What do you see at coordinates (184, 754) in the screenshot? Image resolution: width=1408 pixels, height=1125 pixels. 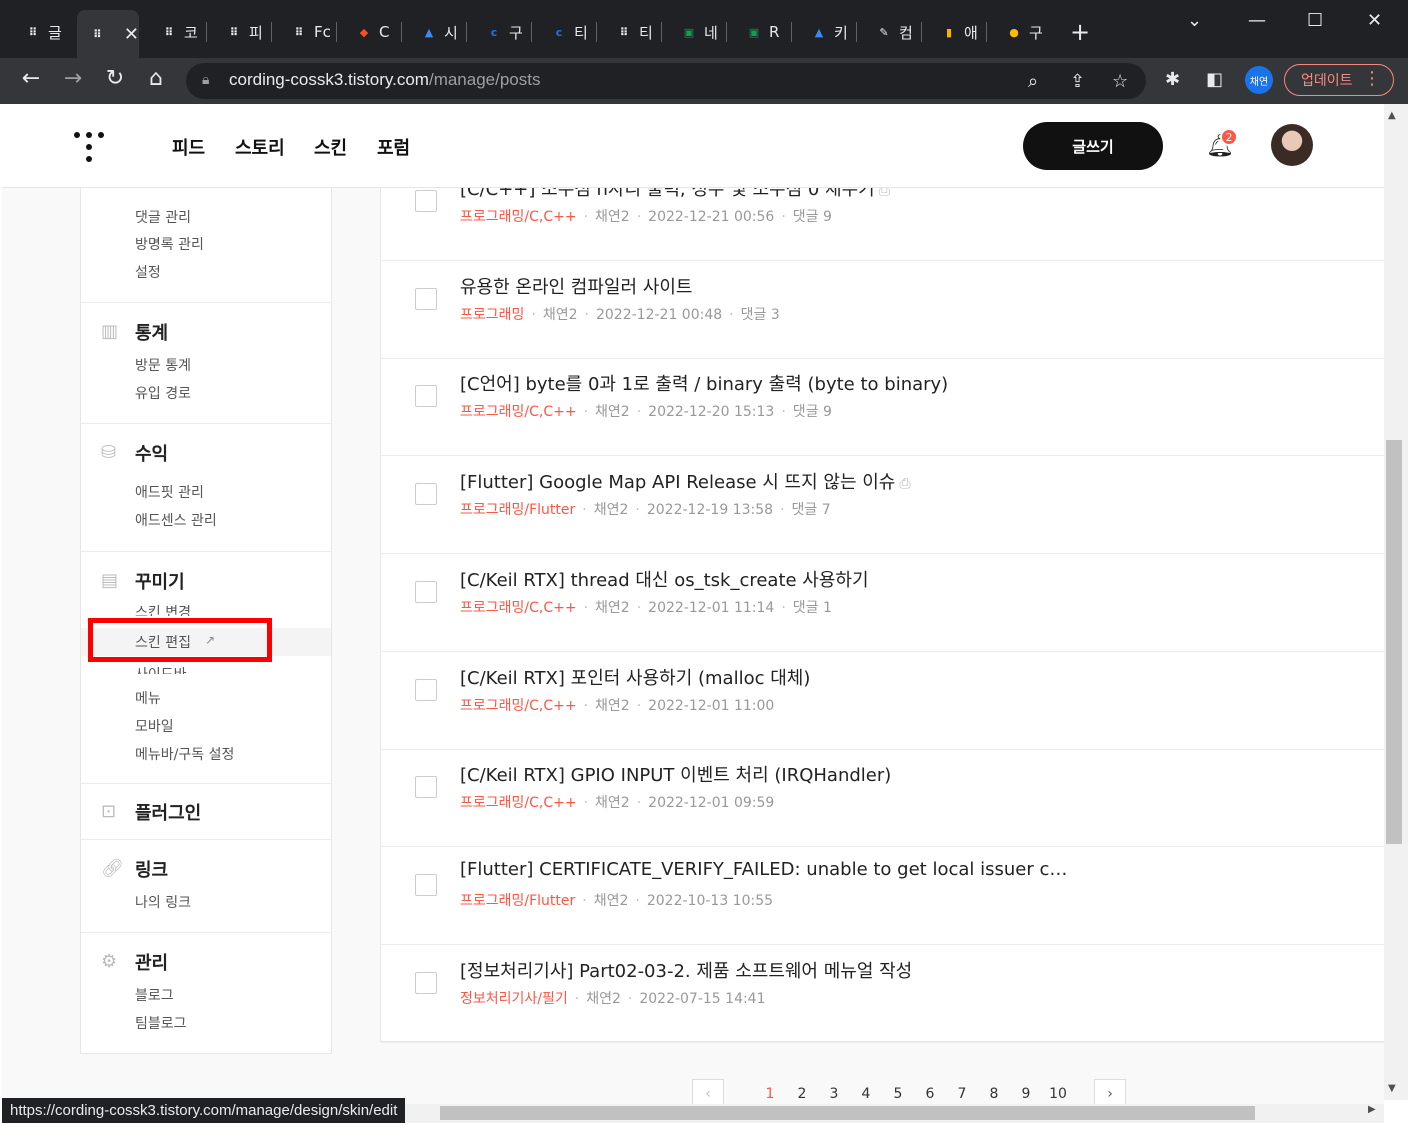 I see `sidebar-item-menubar-settings: 메뉴바/구독 설정` at bounding box center [184, 754].